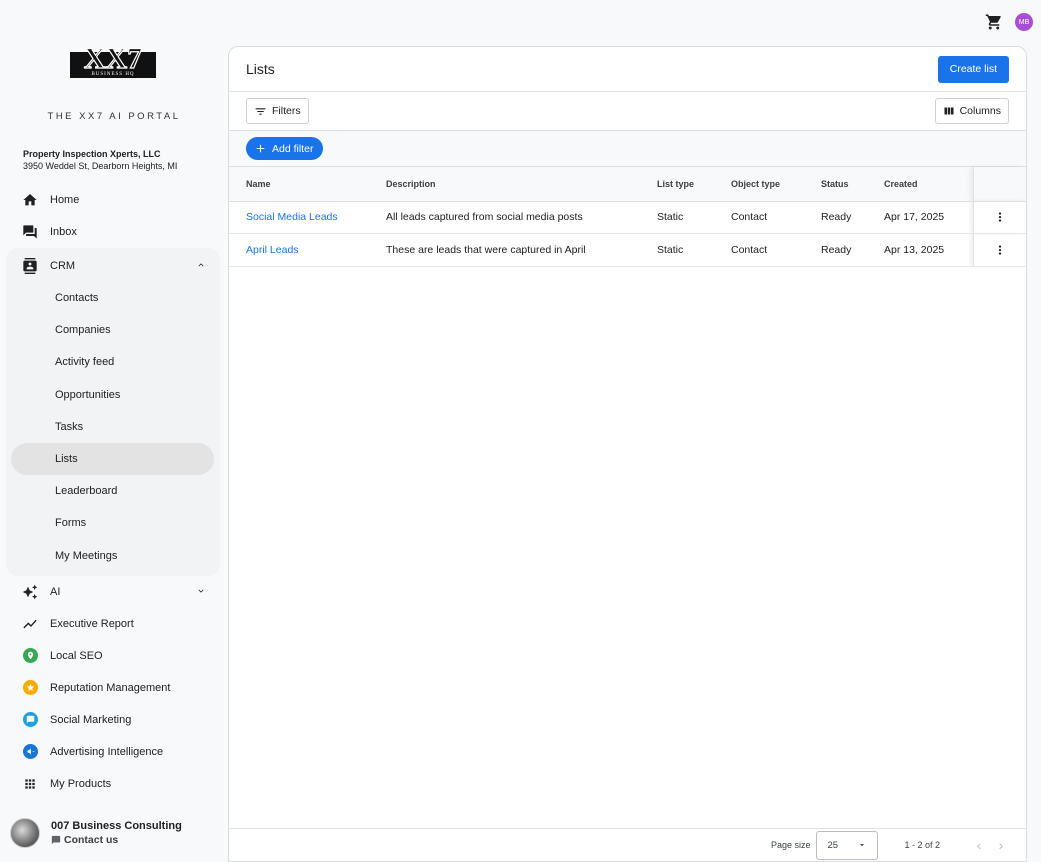 The width and height of the screenshot is (1041, 862). I want to click on map-pin-icon, so click(30, 656).